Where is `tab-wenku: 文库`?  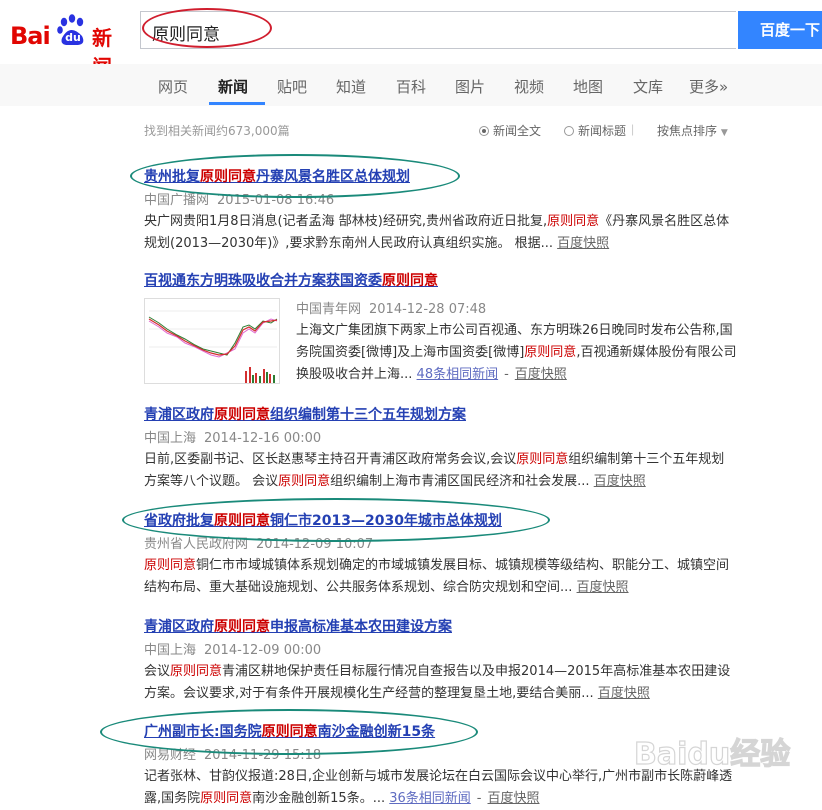 tab-wenku: 文库 is located at coordinates (648, 86).